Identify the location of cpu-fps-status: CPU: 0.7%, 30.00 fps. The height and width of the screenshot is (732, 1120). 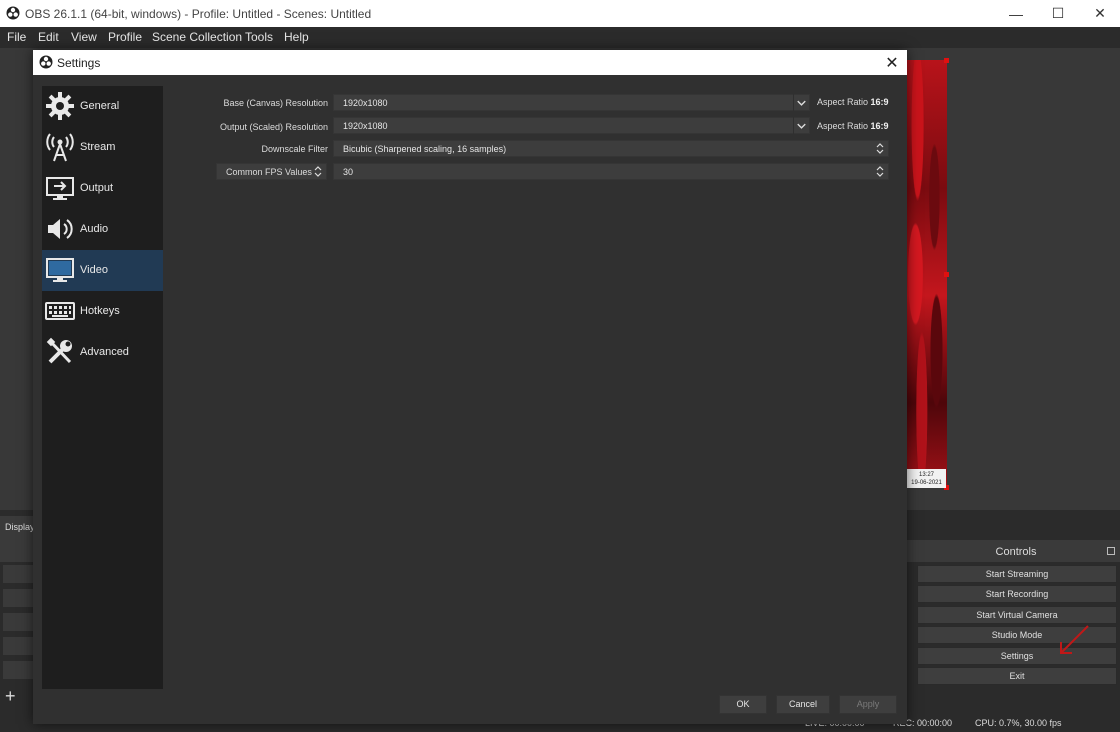
(1018, 723).